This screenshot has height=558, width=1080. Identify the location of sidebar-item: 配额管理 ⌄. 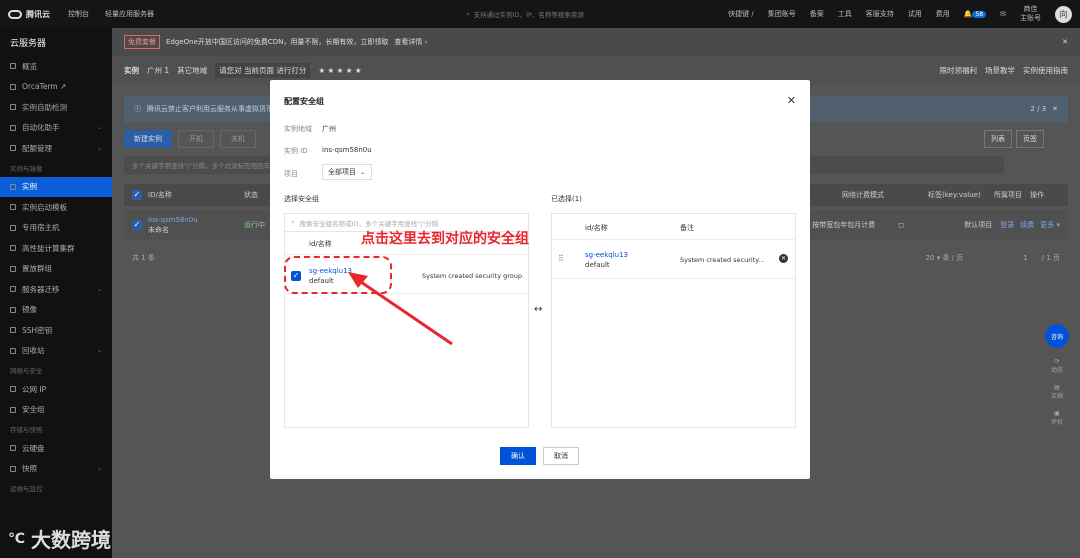
(56, 148).